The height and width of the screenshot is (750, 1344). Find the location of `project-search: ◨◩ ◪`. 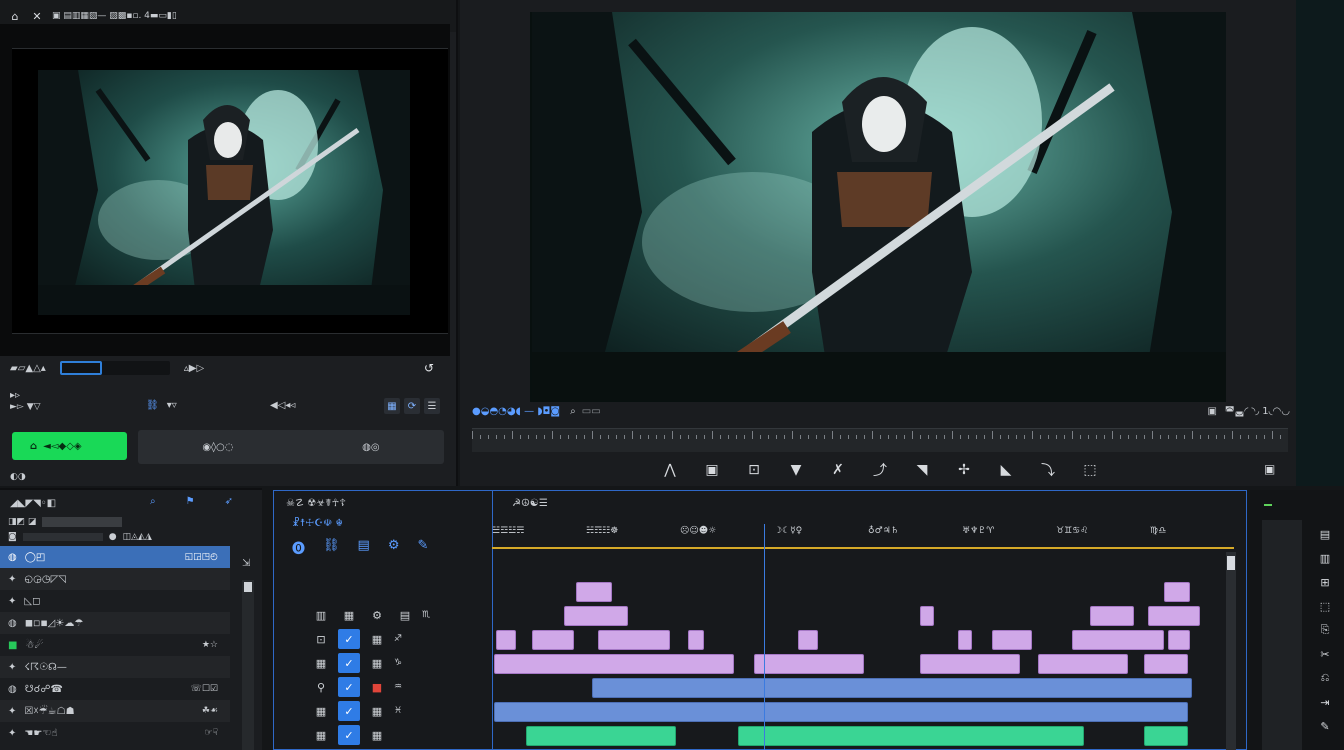

project-search: ◨◩ ◪ is located at coordinates (65, 522).